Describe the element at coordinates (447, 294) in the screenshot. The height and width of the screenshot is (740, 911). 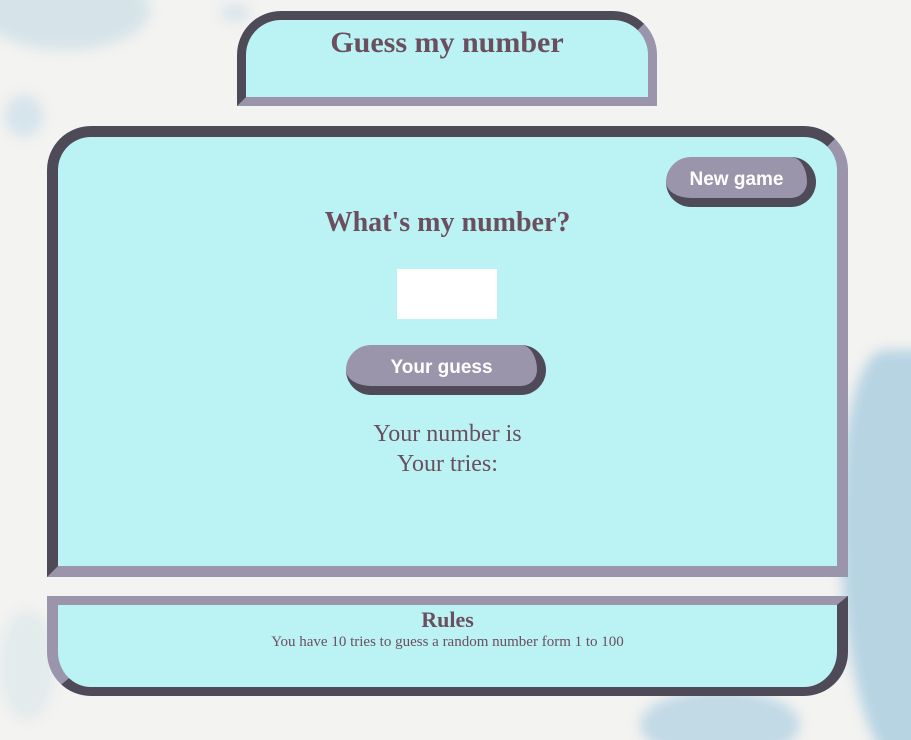
I see `guess-input` at that location.